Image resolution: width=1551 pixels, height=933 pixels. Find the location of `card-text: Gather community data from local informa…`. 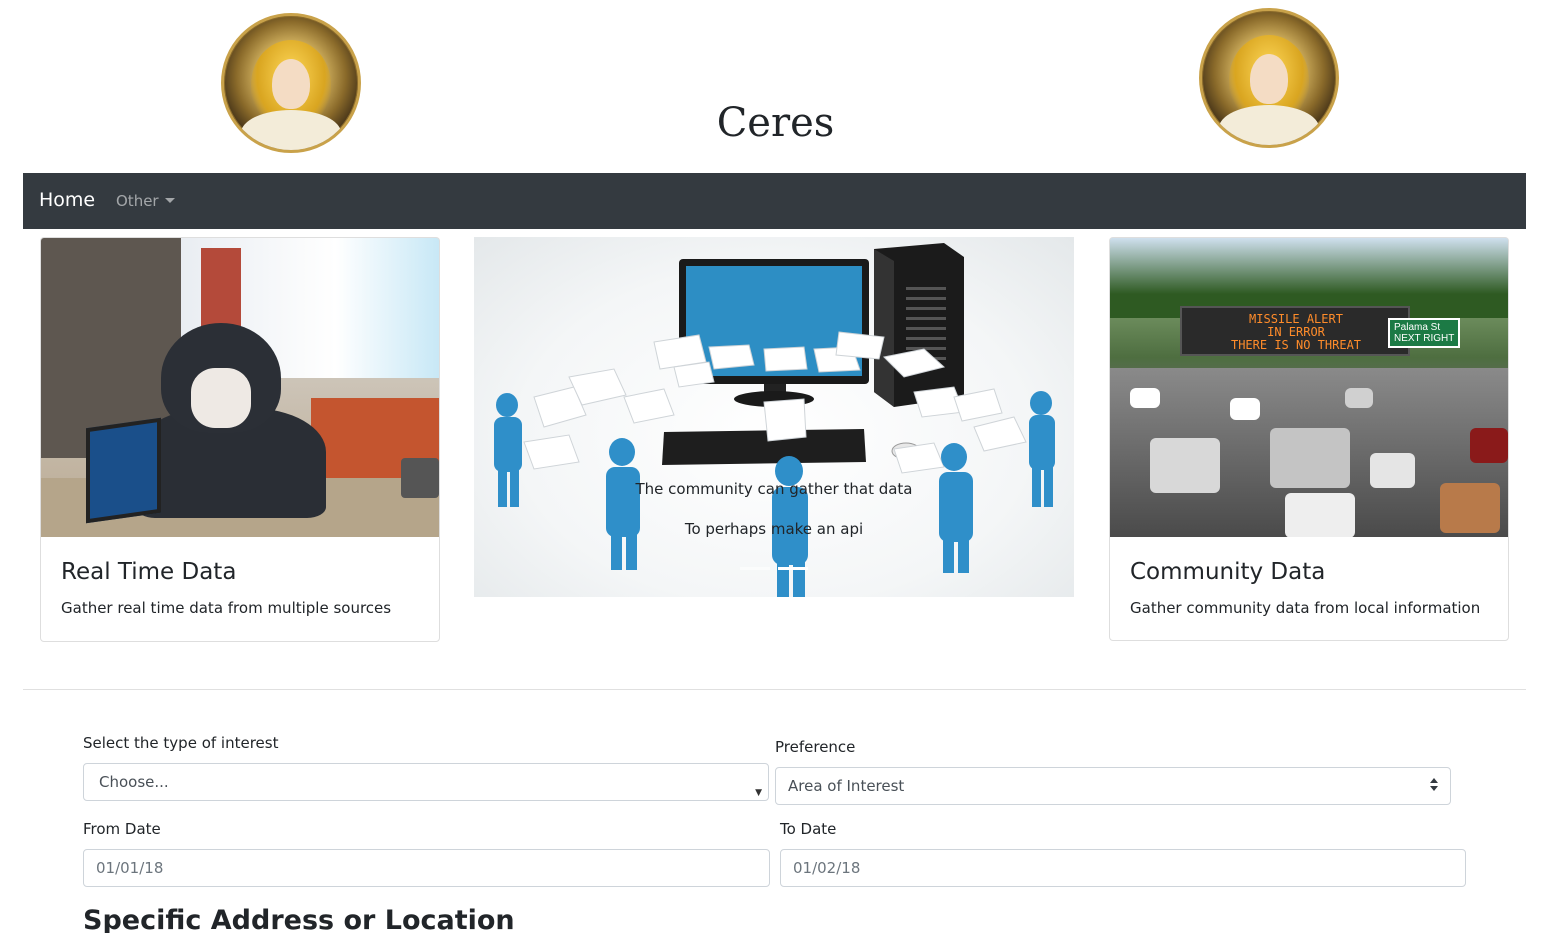

card-text: Gather community data from local informa… is located at coordinates (1305, 608).